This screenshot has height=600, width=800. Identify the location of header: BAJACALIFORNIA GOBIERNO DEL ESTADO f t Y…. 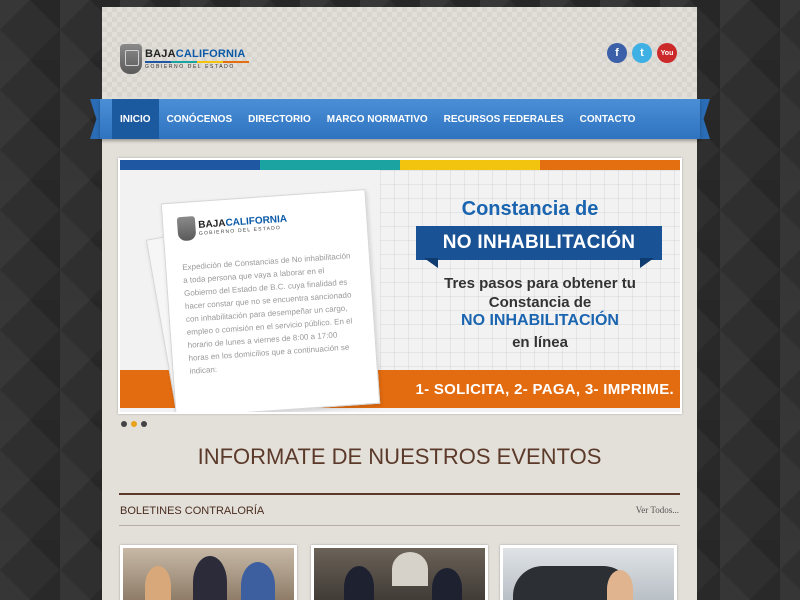
(399, 52).